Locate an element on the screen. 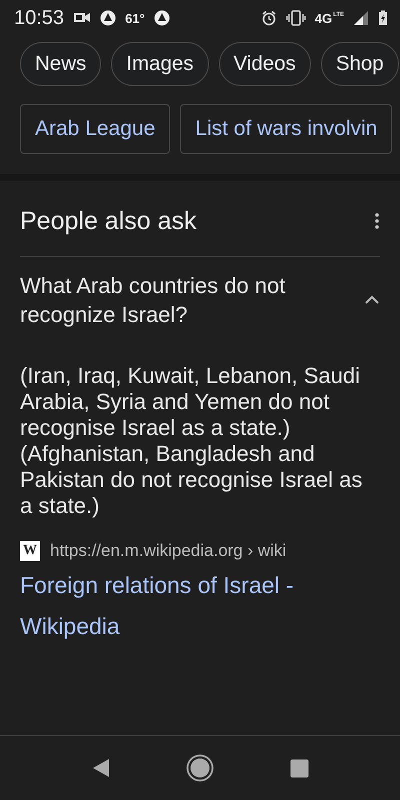  related-search: Arab League is located at coordinates (95, 129).